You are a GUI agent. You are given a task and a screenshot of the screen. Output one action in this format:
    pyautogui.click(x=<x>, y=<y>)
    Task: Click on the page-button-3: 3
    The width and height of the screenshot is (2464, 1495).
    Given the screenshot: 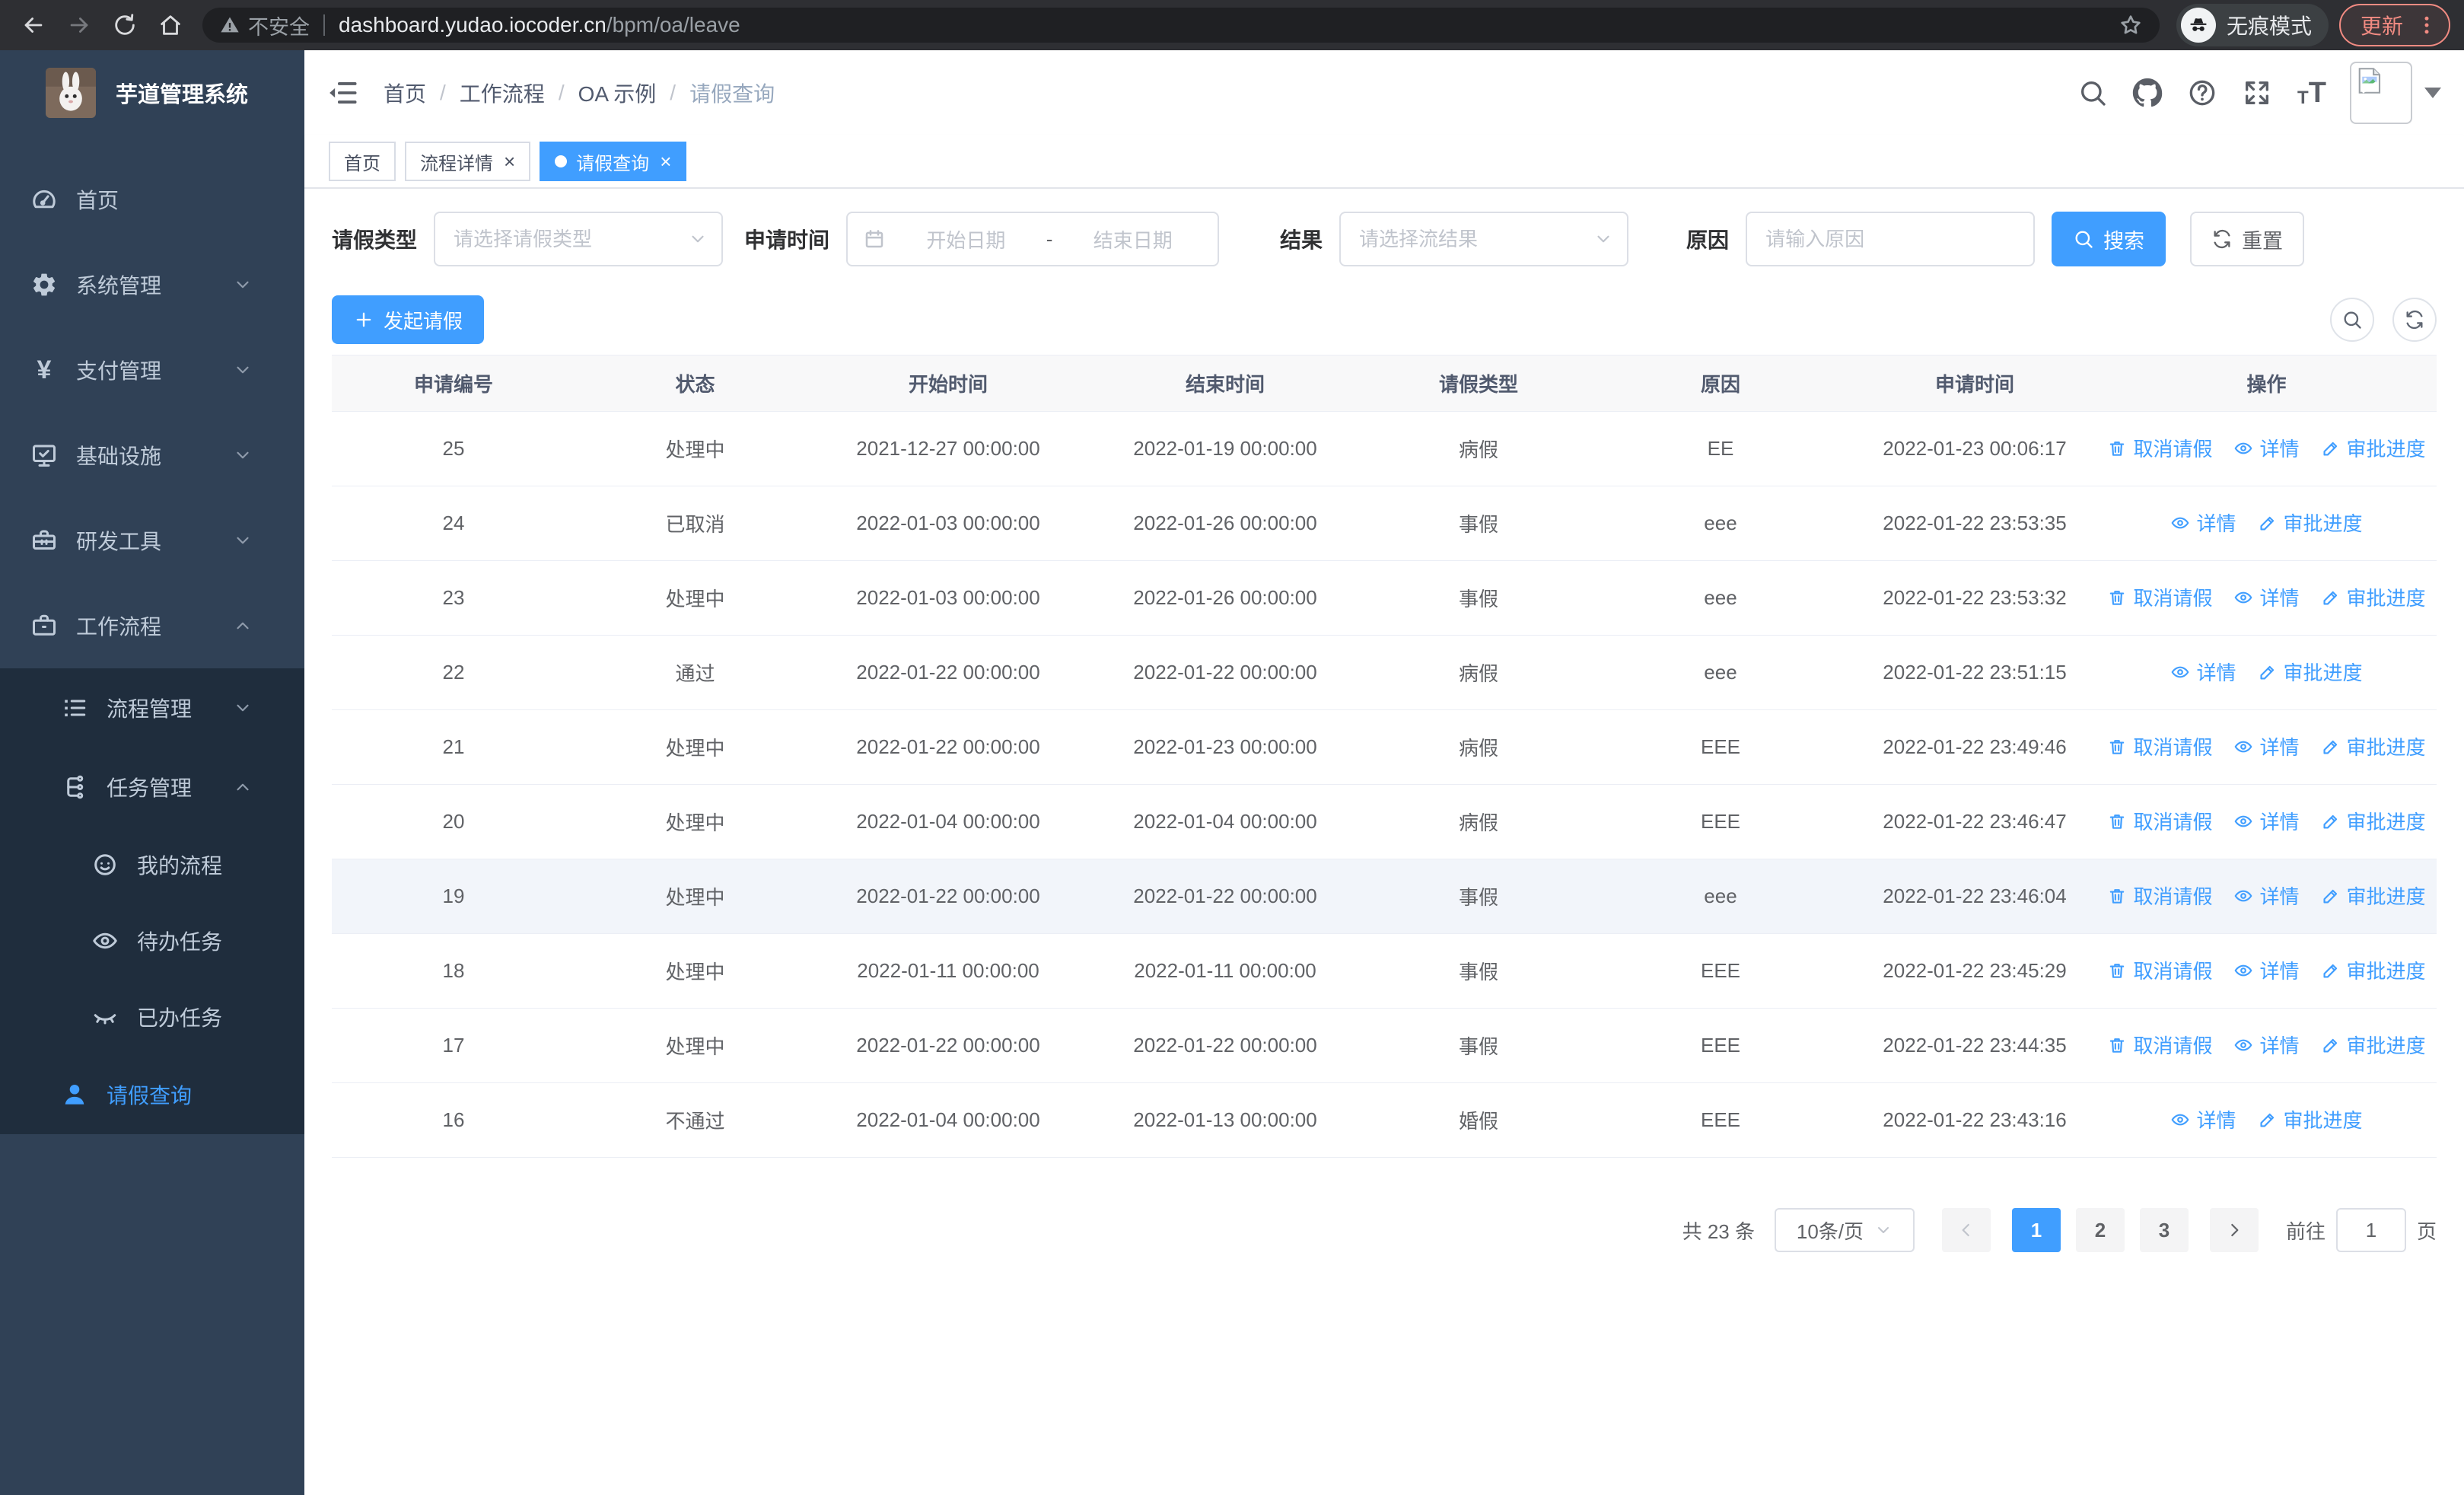 What is the action you would take?
    pyautogui.click(x=2164, y=1230)
    